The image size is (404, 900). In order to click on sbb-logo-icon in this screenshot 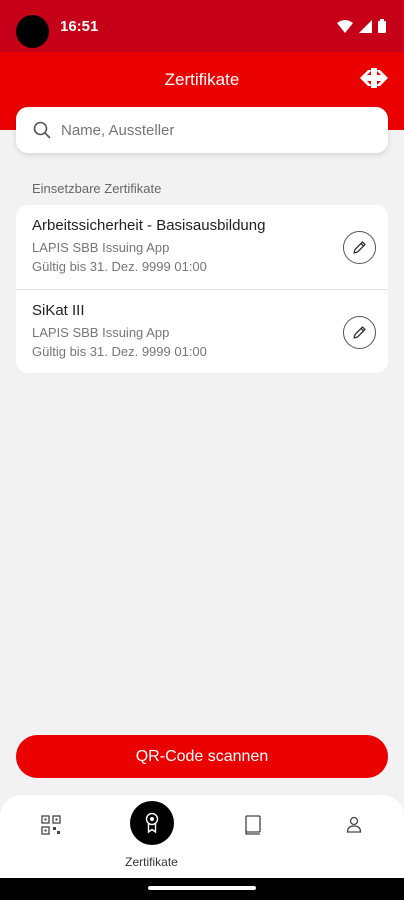, I will do `click(374, 80)`.